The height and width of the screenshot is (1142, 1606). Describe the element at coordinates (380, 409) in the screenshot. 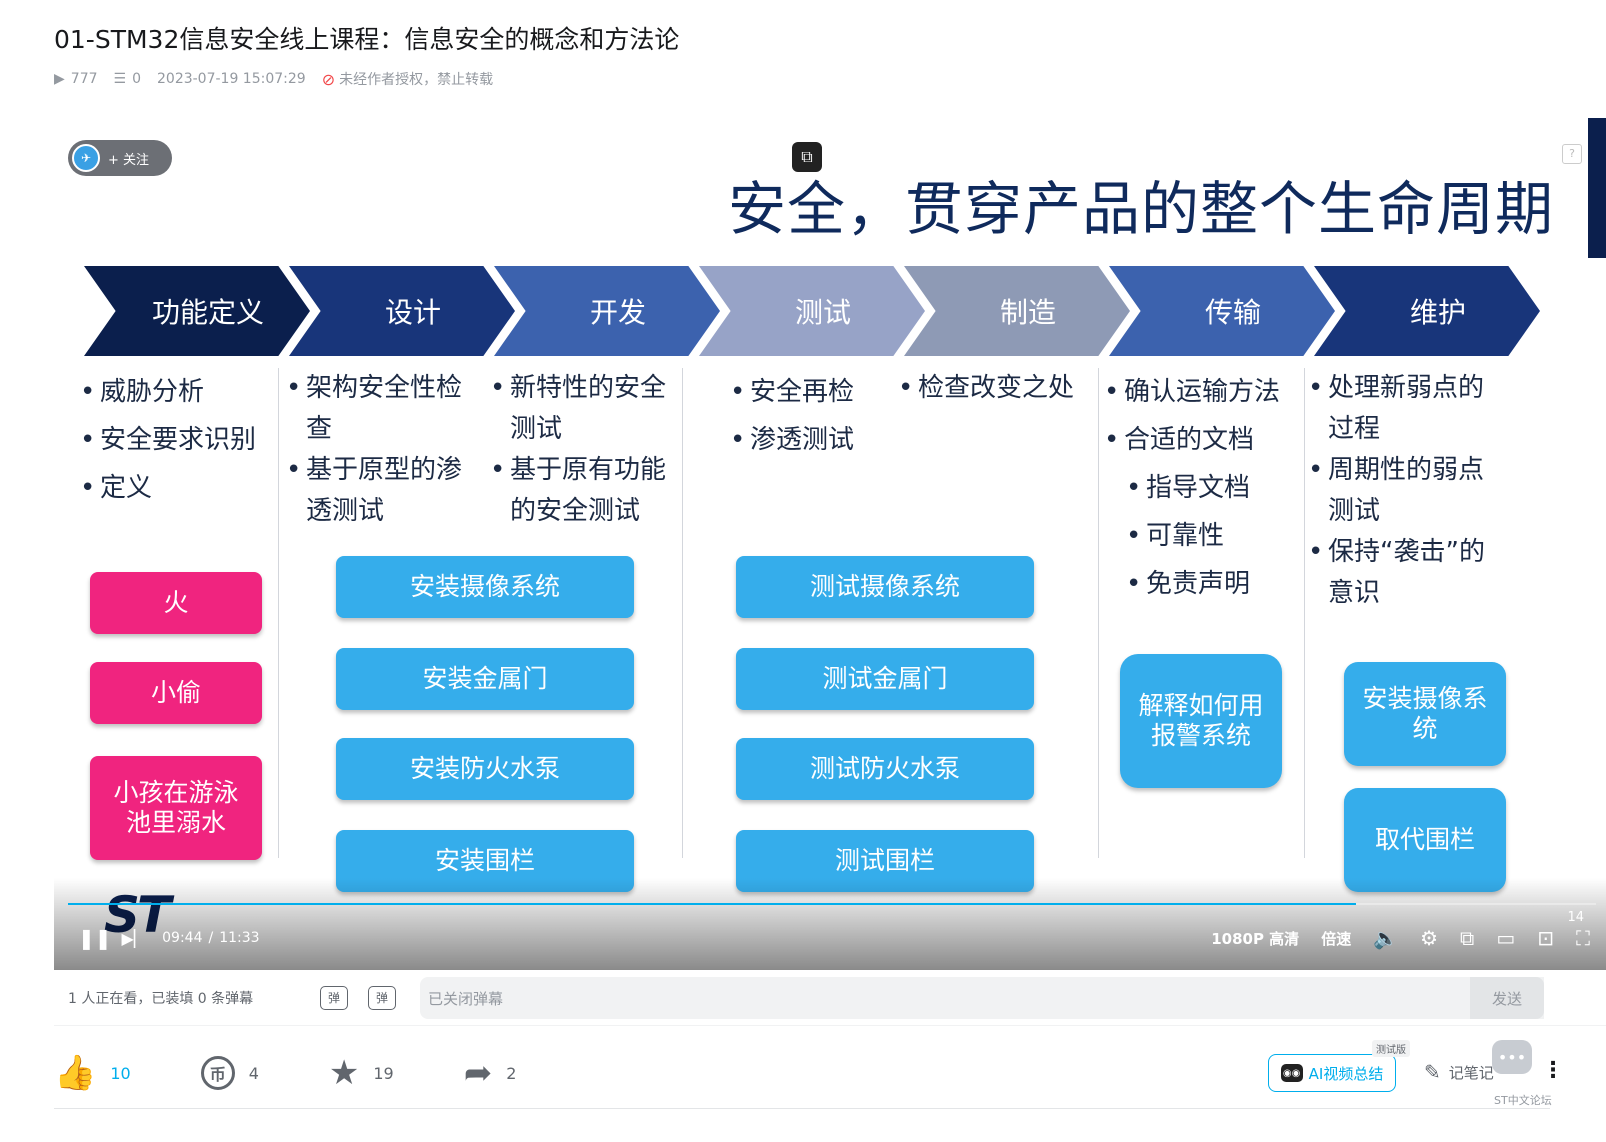

I see `bullet-item: 架构安全性检查` at that location.